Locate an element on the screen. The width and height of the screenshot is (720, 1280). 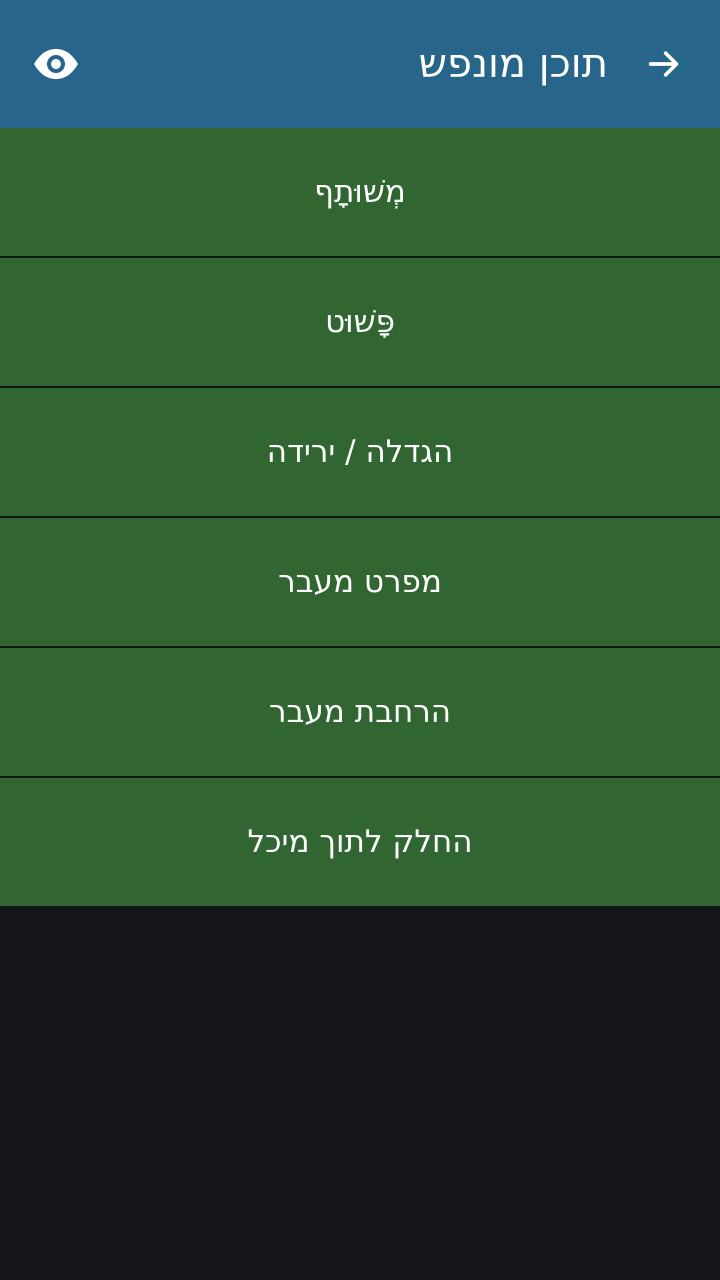
menu-item-label: הגדלה / ירידה is located at coordinates (360, 452).